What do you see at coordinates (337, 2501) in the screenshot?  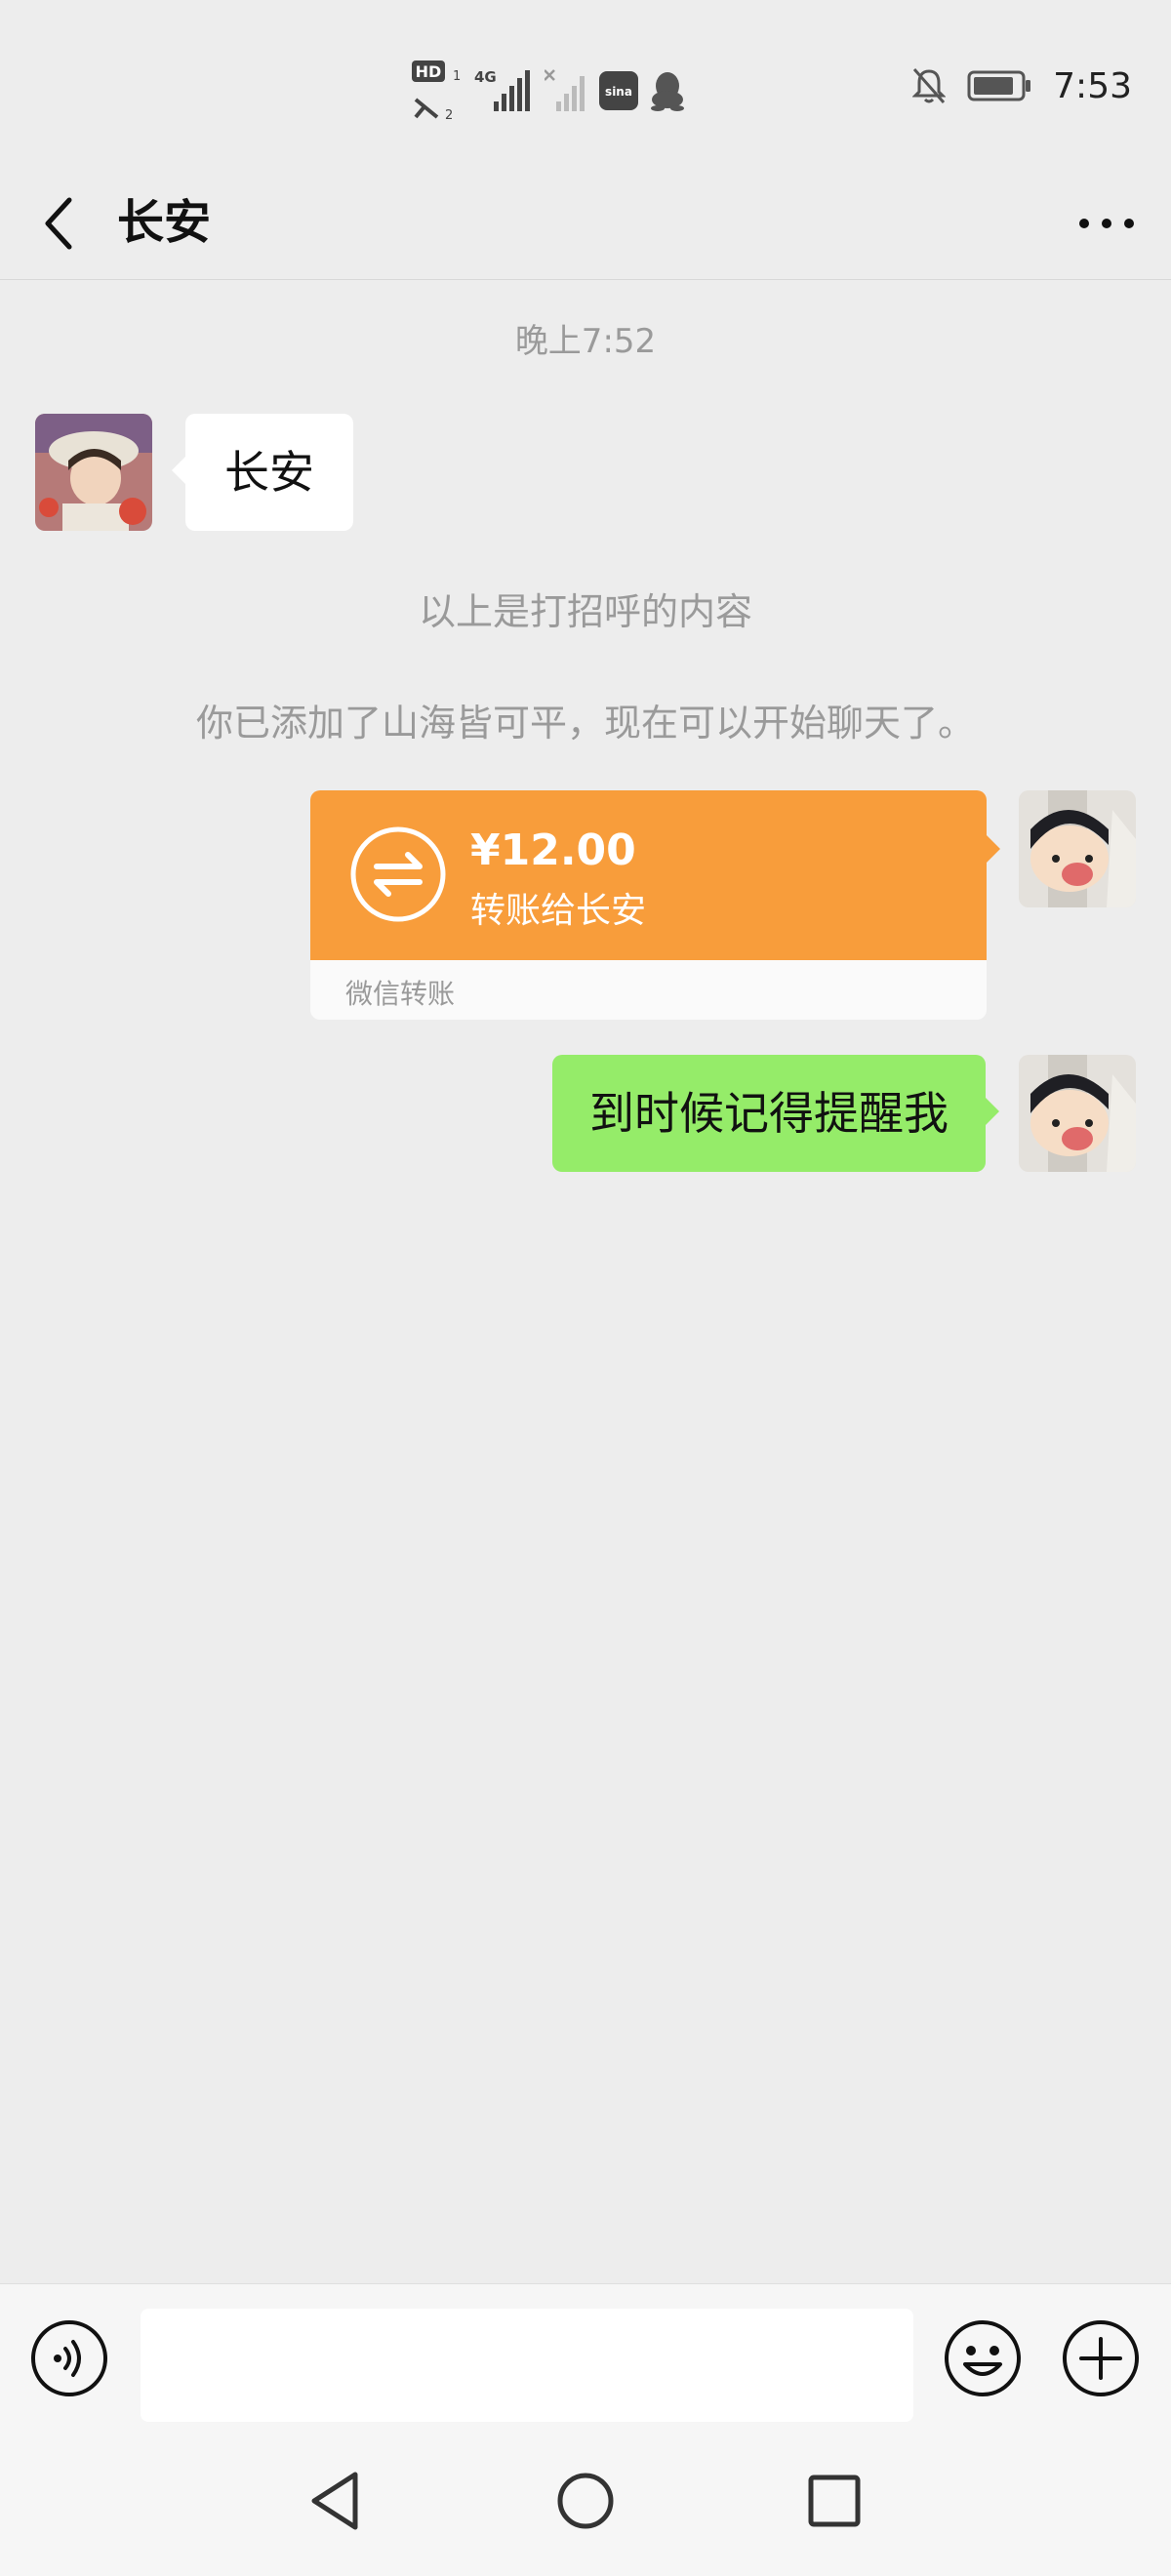 I see `nav-back-icon` at bounding box center [337, 2501].